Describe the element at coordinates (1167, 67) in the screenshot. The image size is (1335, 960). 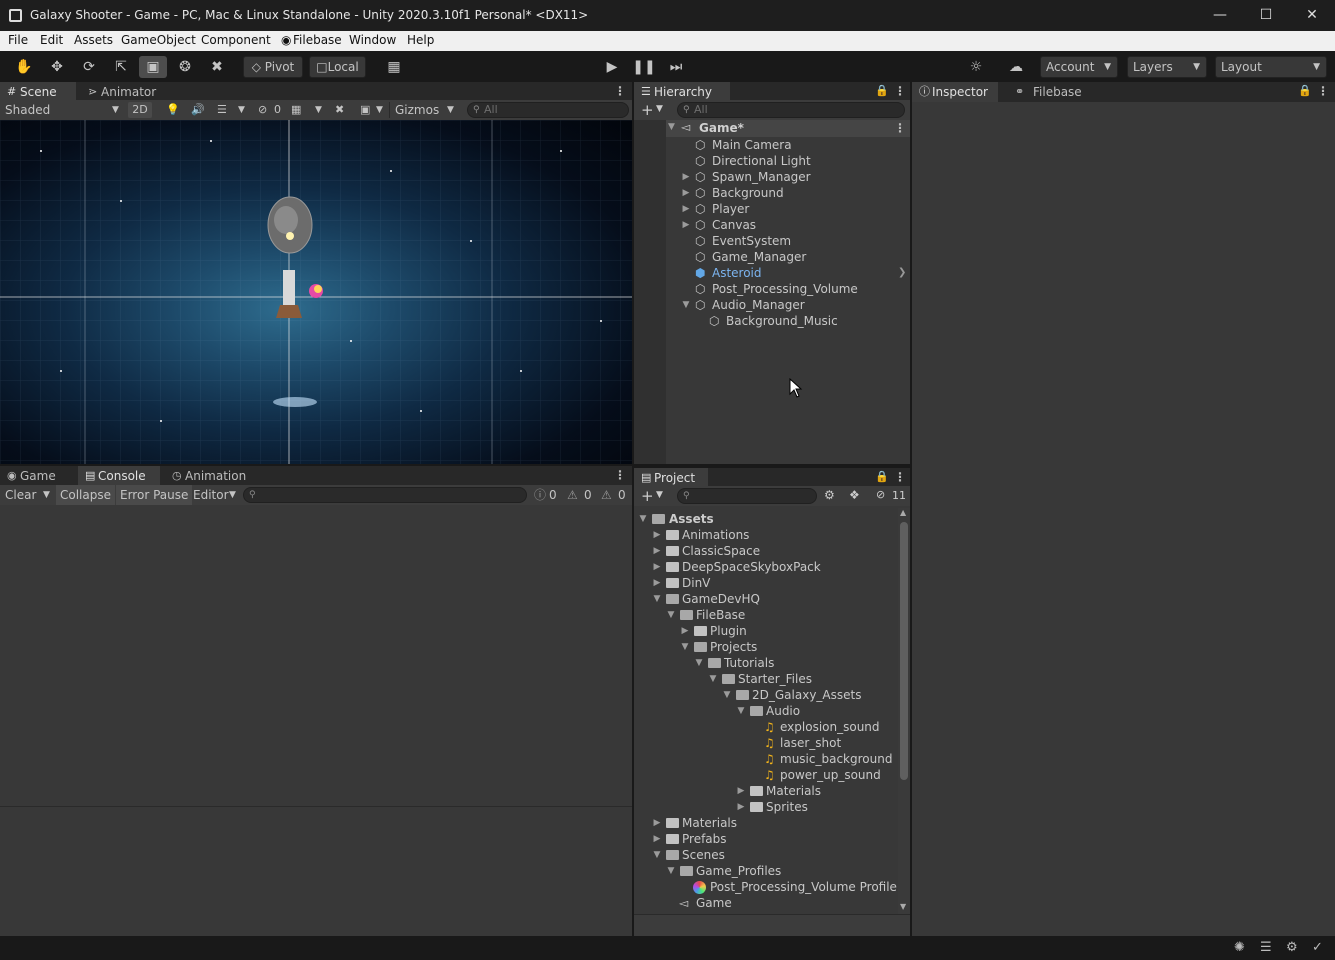
I see `layers-dropdown: Layers ▼` at that location.